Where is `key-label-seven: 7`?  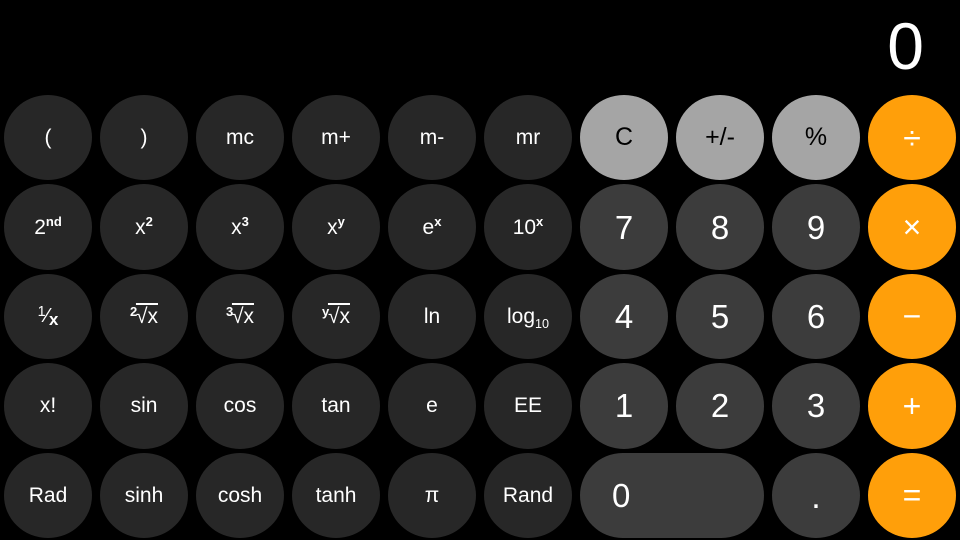 key-label-seven: 7 is located at coordinates (624, 227).